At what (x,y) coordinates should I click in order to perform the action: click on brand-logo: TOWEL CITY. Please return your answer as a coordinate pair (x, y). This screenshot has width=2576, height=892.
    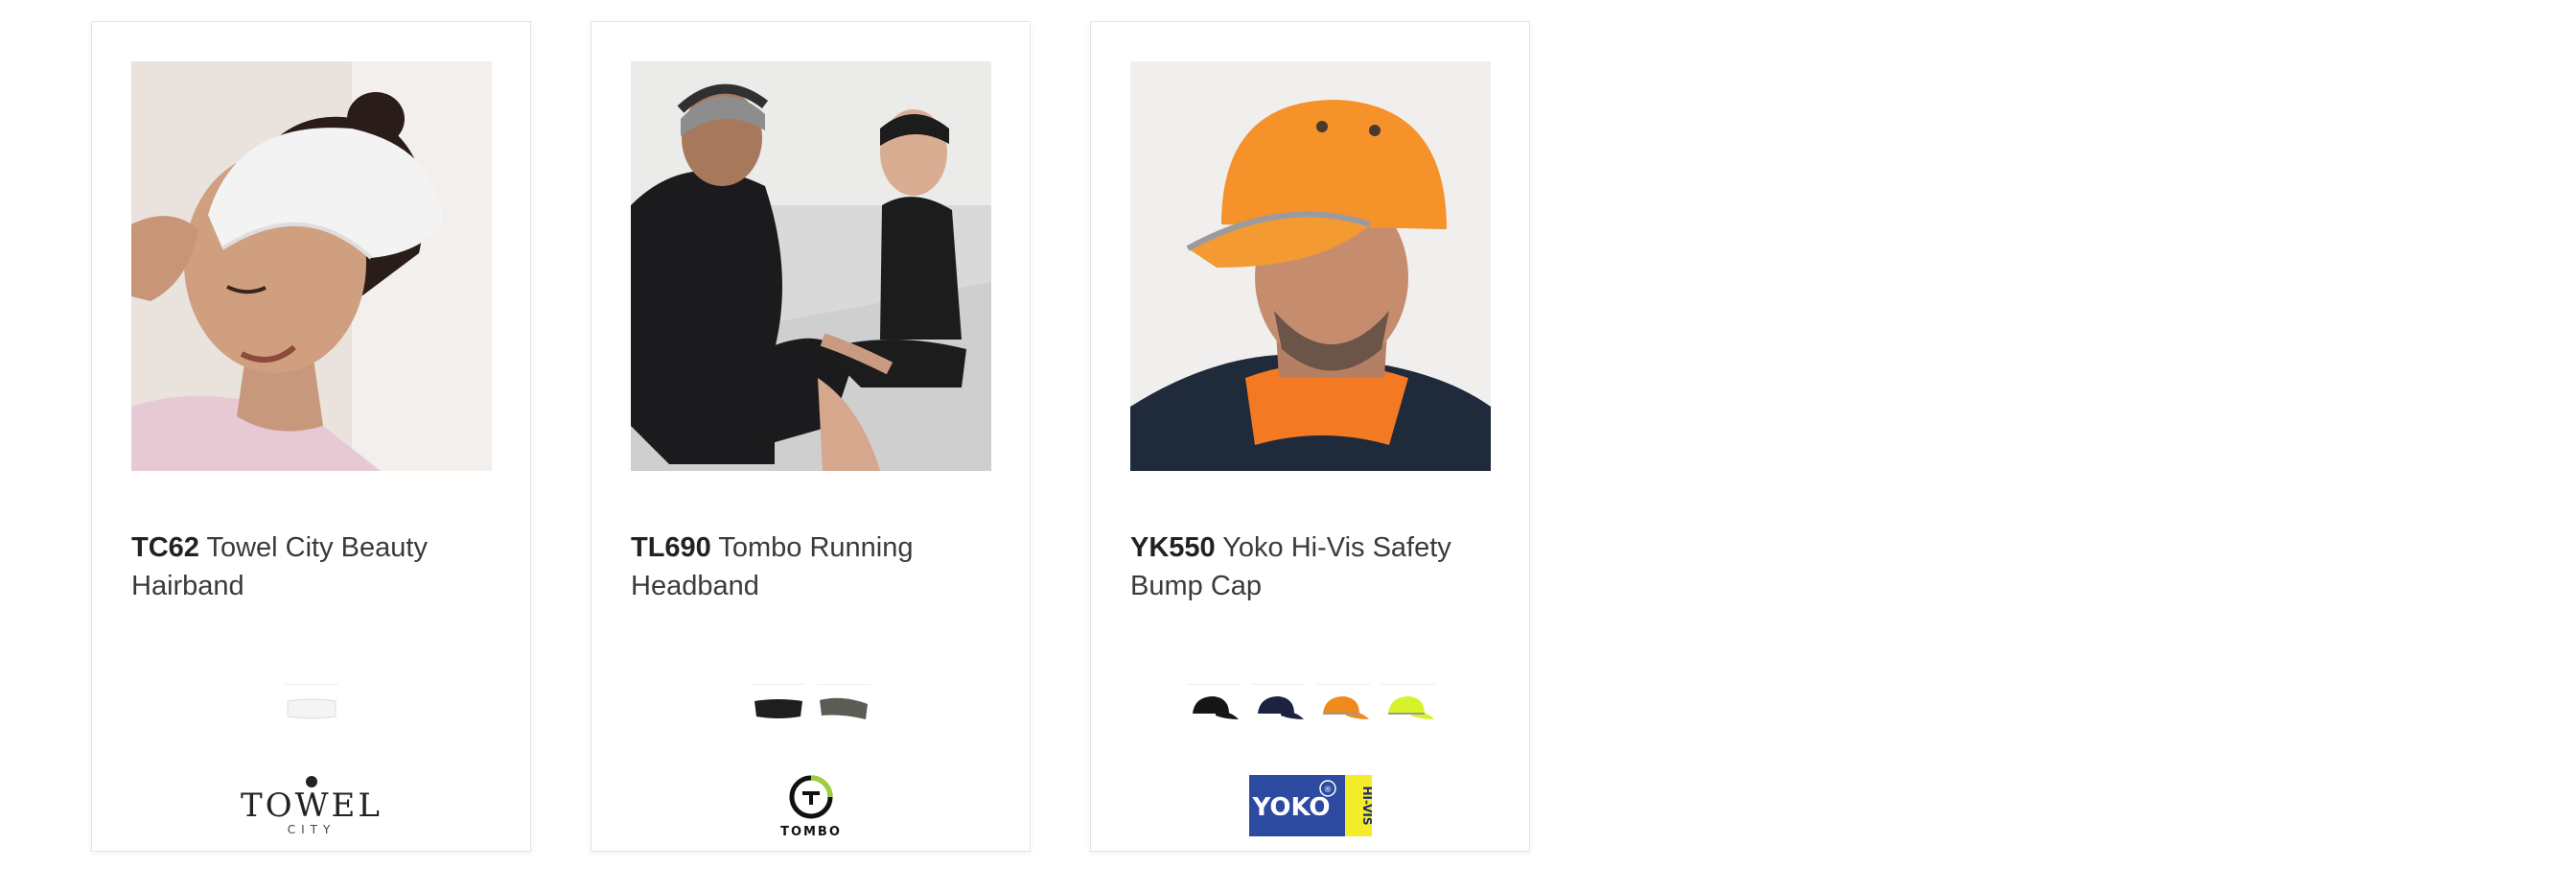
    Looking at the image, I should click on (311, 805).